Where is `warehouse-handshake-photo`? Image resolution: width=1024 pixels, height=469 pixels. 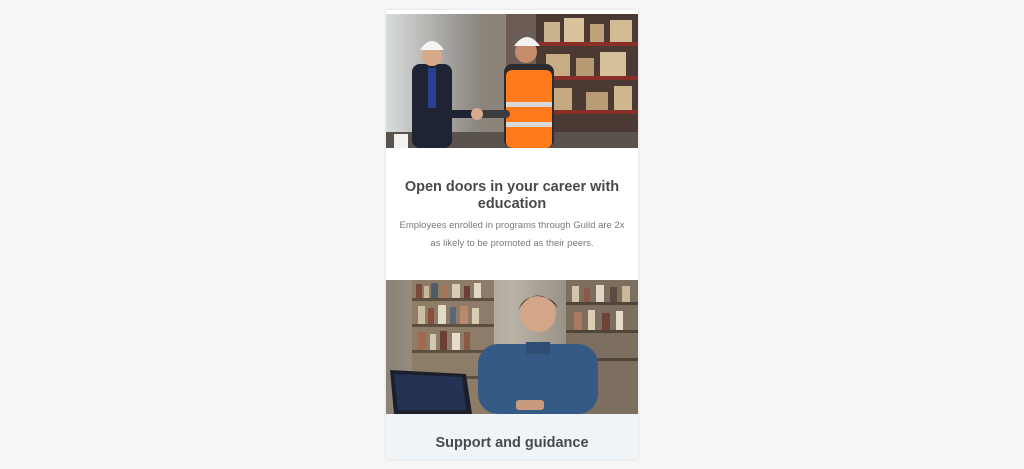
warehouse-handshake-photo is located at coordinates (512, 81).